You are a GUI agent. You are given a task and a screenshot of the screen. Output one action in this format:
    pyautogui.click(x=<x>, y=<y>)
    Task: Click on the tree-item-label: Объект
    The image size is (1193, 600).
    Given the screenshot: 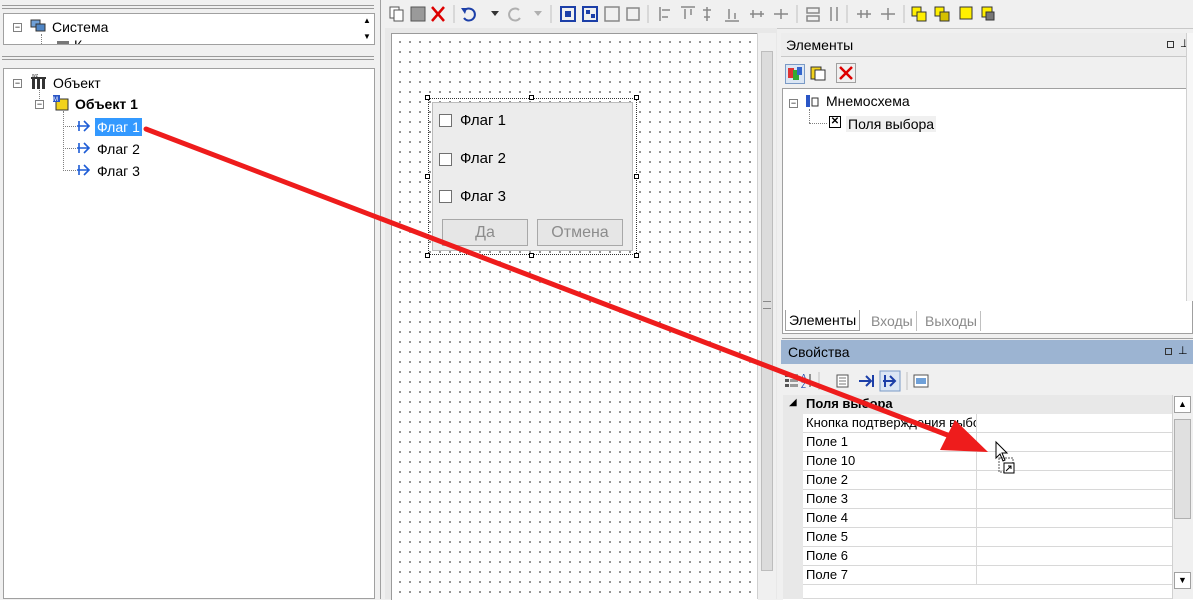 What is the action you would take?
    pyautogui.click(x=77, y=83)
    